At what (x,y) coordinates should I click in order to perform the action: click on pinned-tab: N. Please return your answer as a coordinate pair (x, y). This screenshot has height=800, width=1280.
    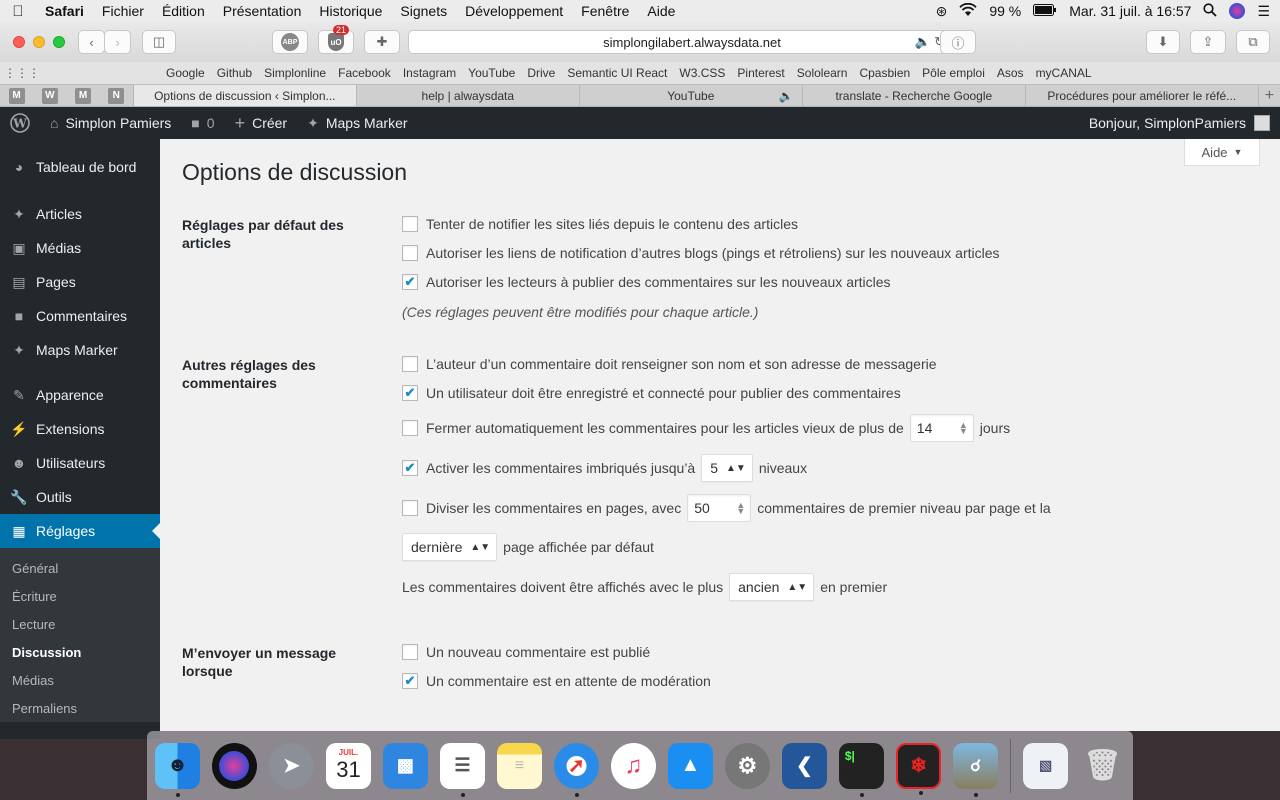
    Looking at the image, I should click on (116, 95).